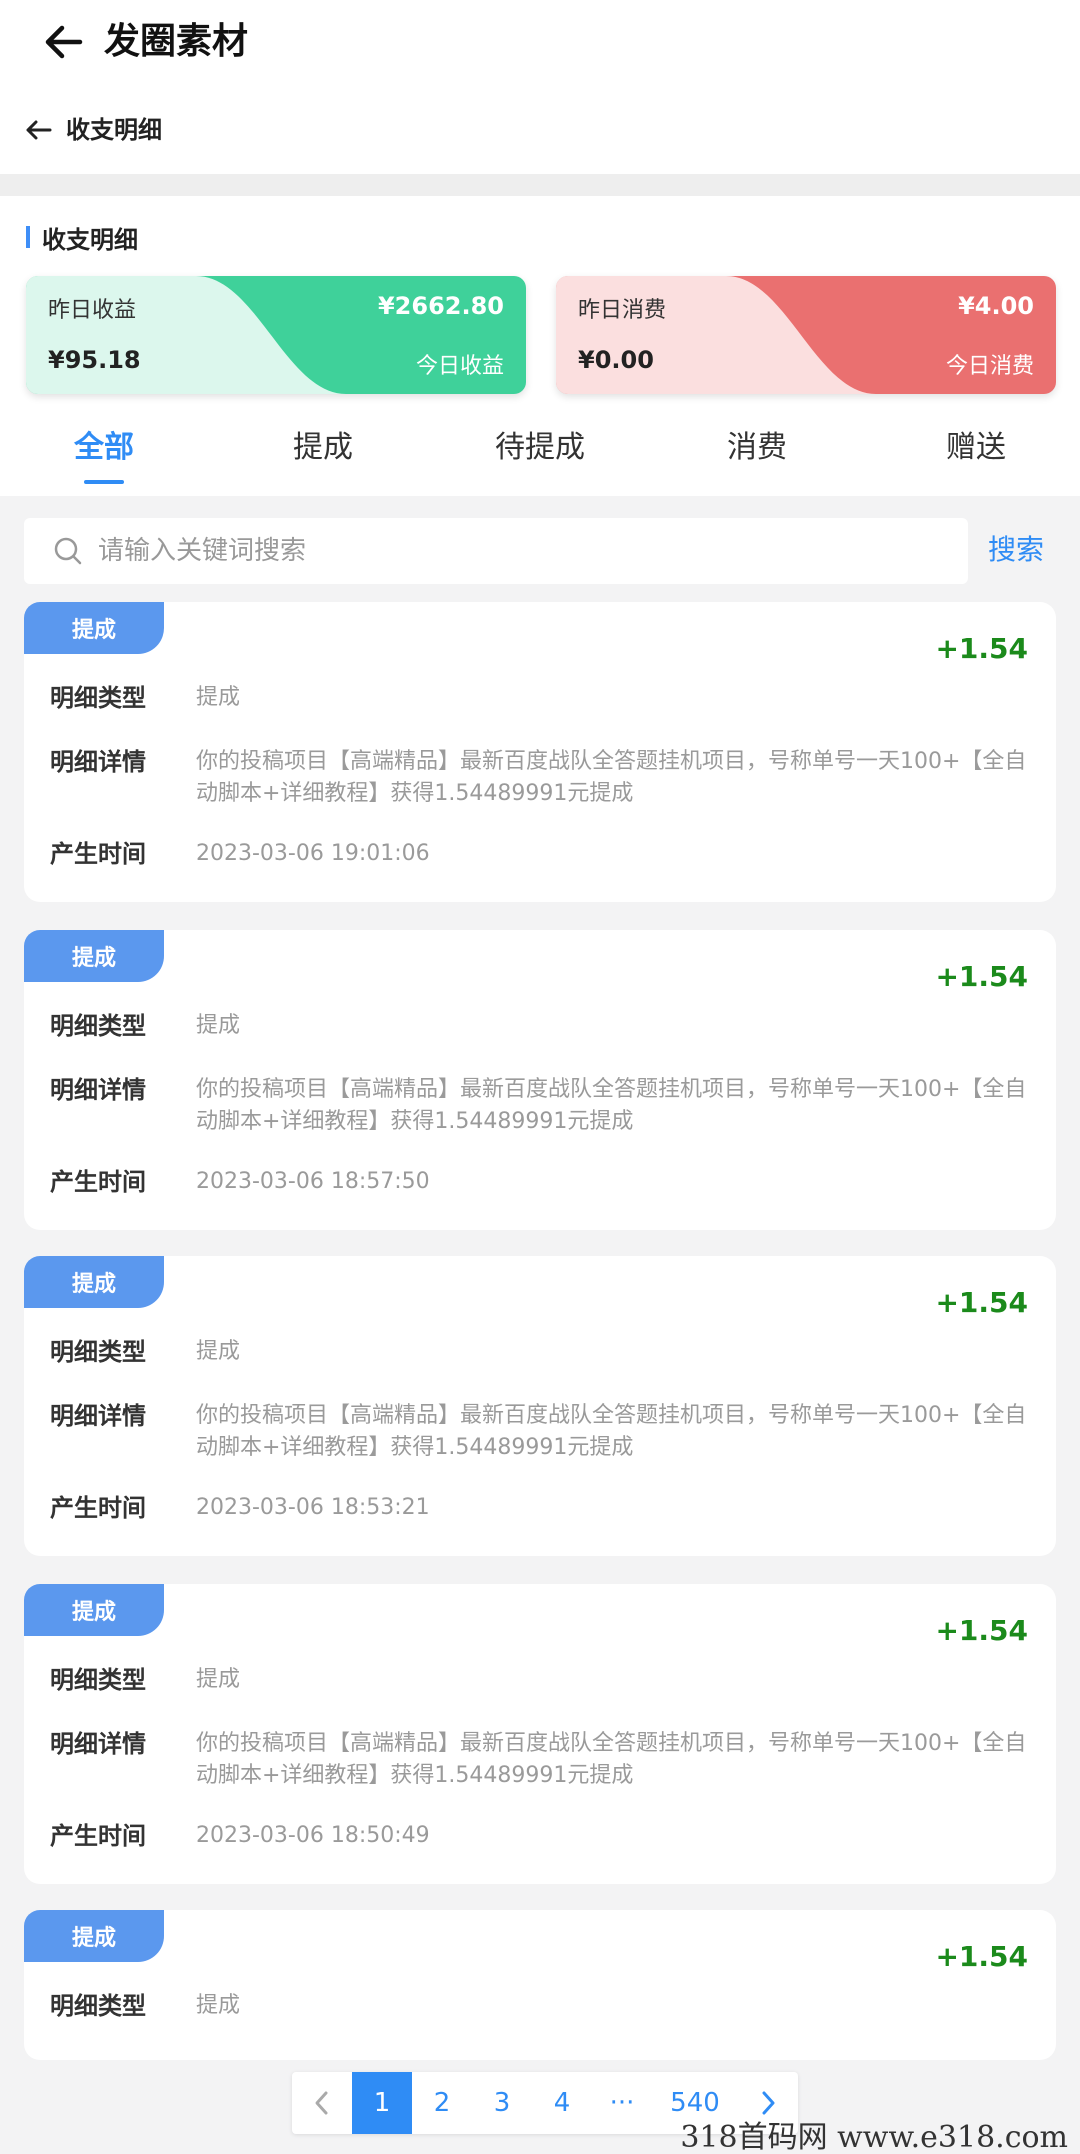  Describe the element at coordinates (874, 2137) in the screenshot. I see `watermark: 318首码网 www.e318.com` at that location.